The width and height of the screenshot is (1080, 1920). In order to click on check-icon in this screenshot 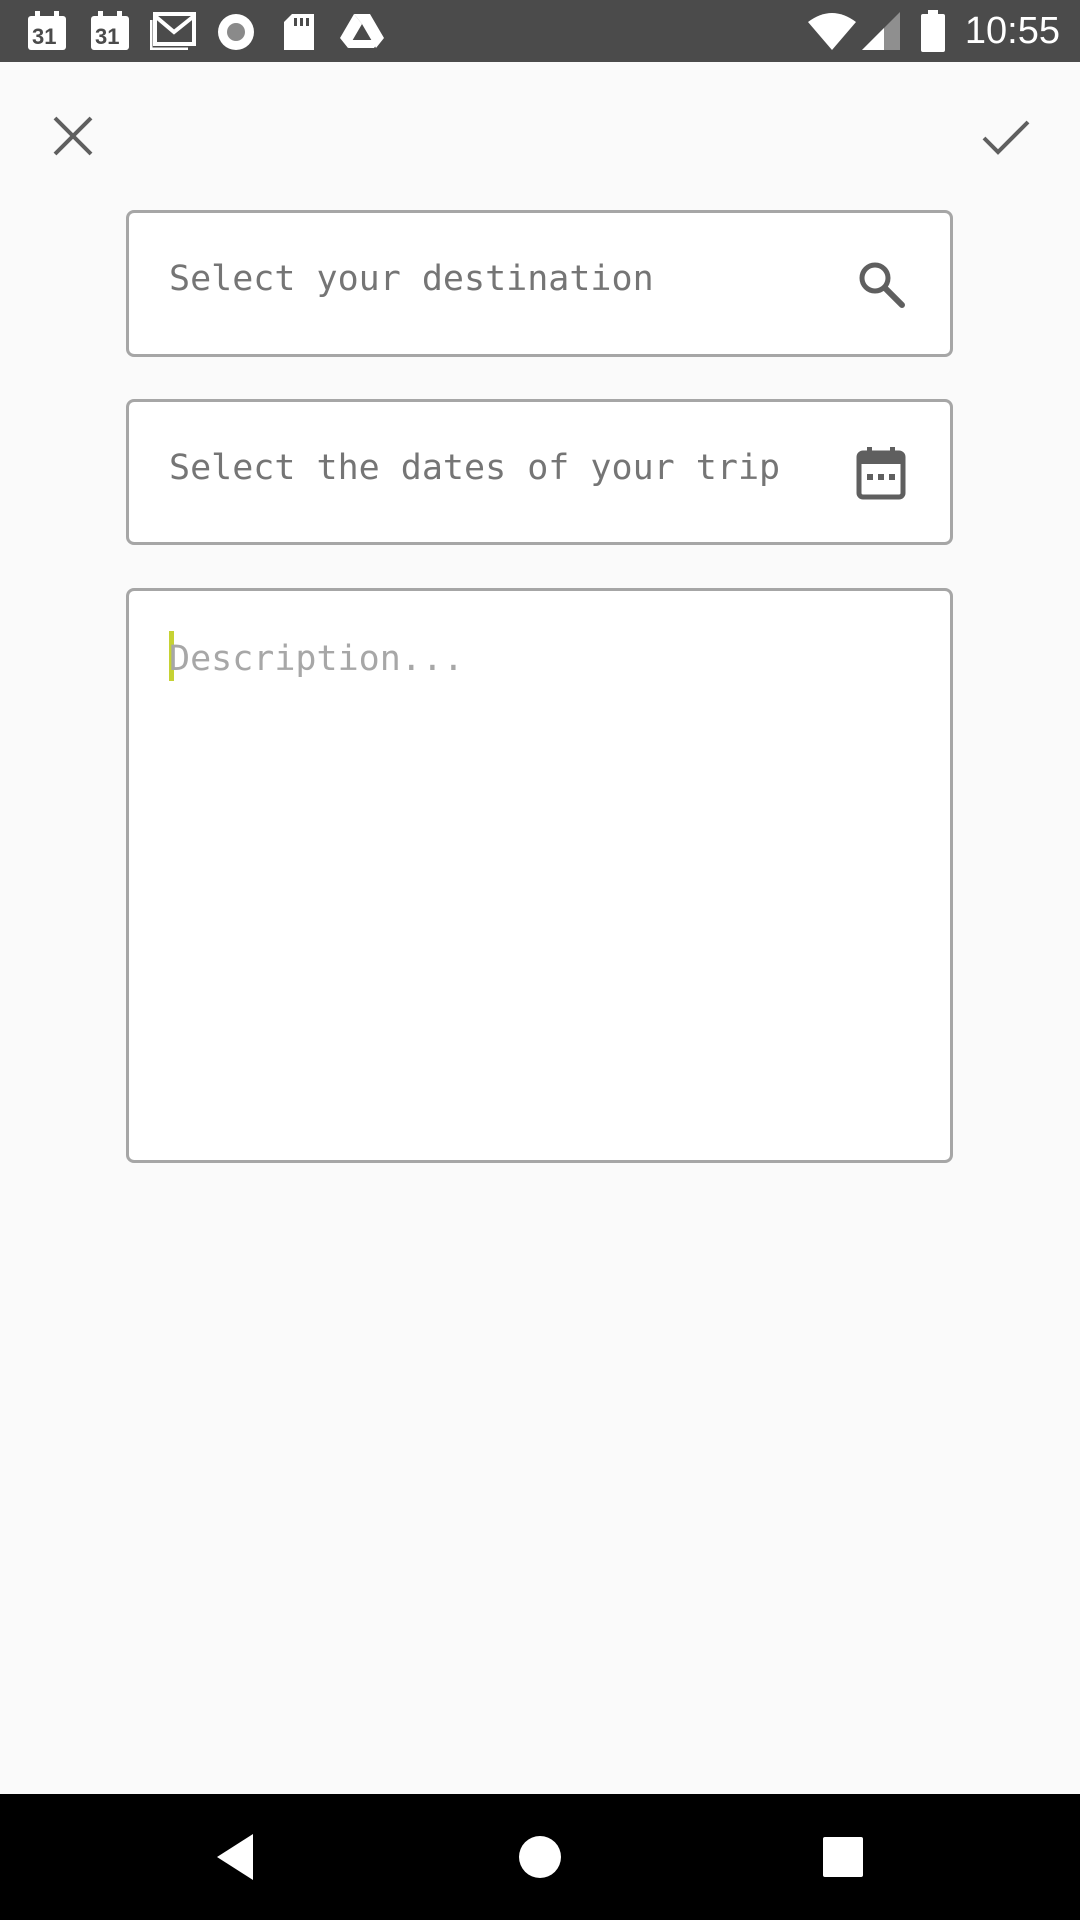, I will do `click(1006, 137)`.